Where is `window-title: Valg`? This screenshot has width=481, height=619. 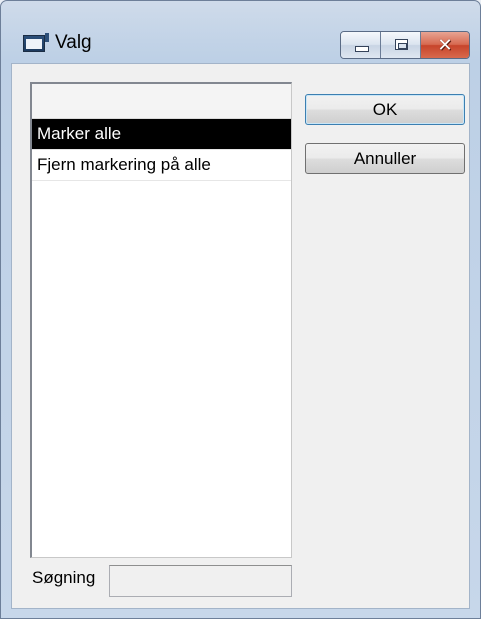 window-title: Valg is located at coordinates (73, 42).